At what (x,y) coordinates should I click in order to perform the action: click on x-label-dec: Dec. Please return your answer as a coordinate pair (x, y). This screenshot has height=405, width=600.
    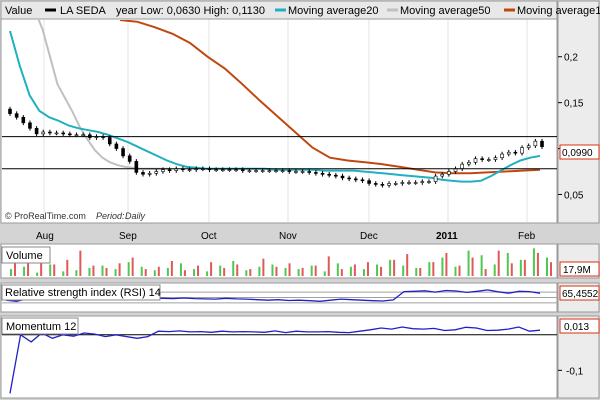
    Looking at the image, I should click on (369, 236).